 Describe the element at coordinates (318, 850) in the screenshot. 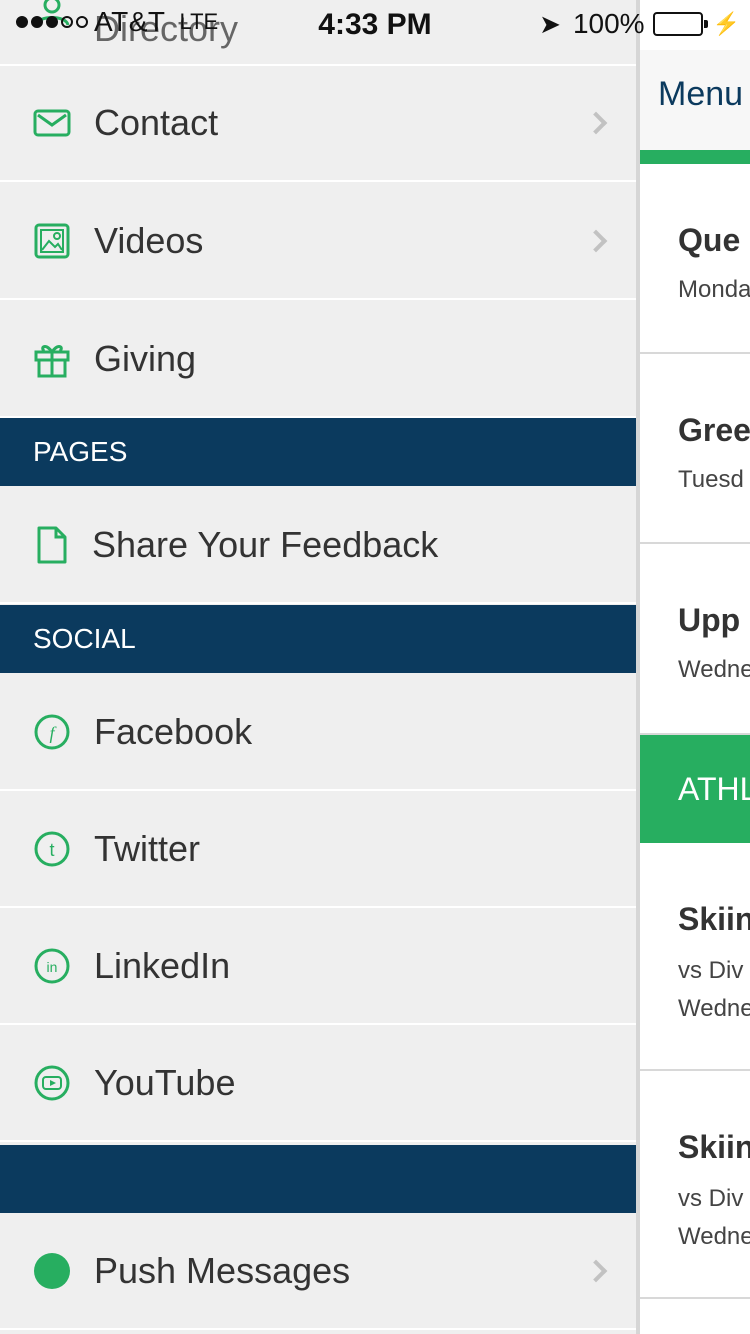

I see `menu-item-twitter: t Twitter` at that location.